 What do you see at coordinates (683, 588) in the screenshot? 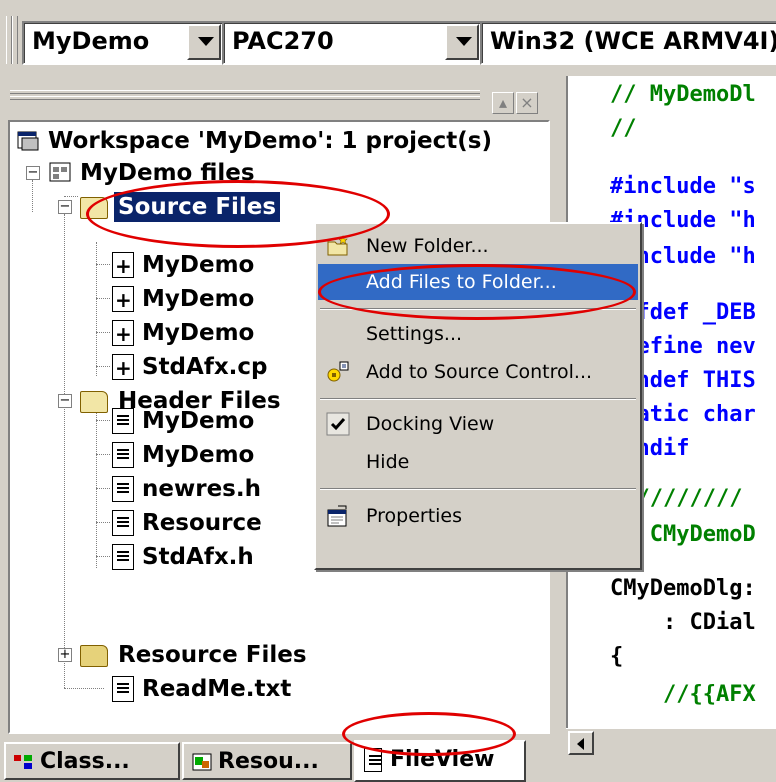
I see `code-line: CMyDemoDlg:` at bounding box center [683, 588].